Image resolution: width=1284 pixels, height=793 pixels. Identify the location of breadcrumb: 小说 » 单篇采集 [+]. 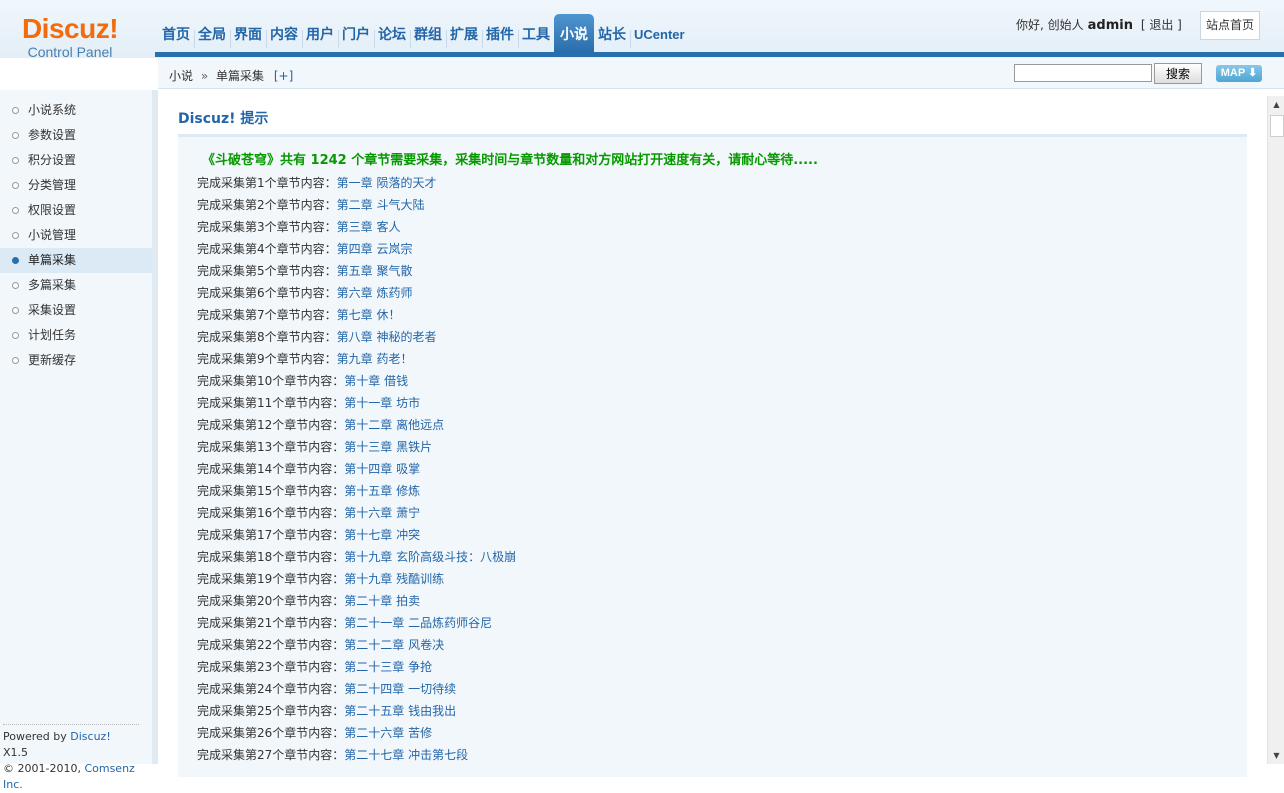
(231, 75).